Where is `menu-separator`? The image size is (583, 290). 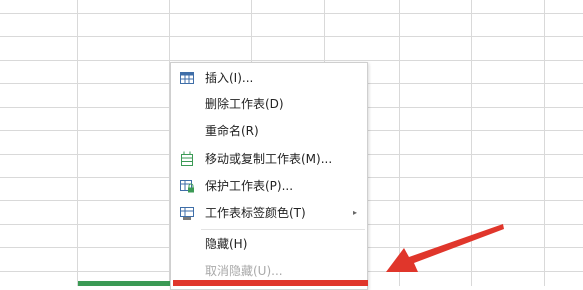
menu-separator is located at coordinates (283, 229).